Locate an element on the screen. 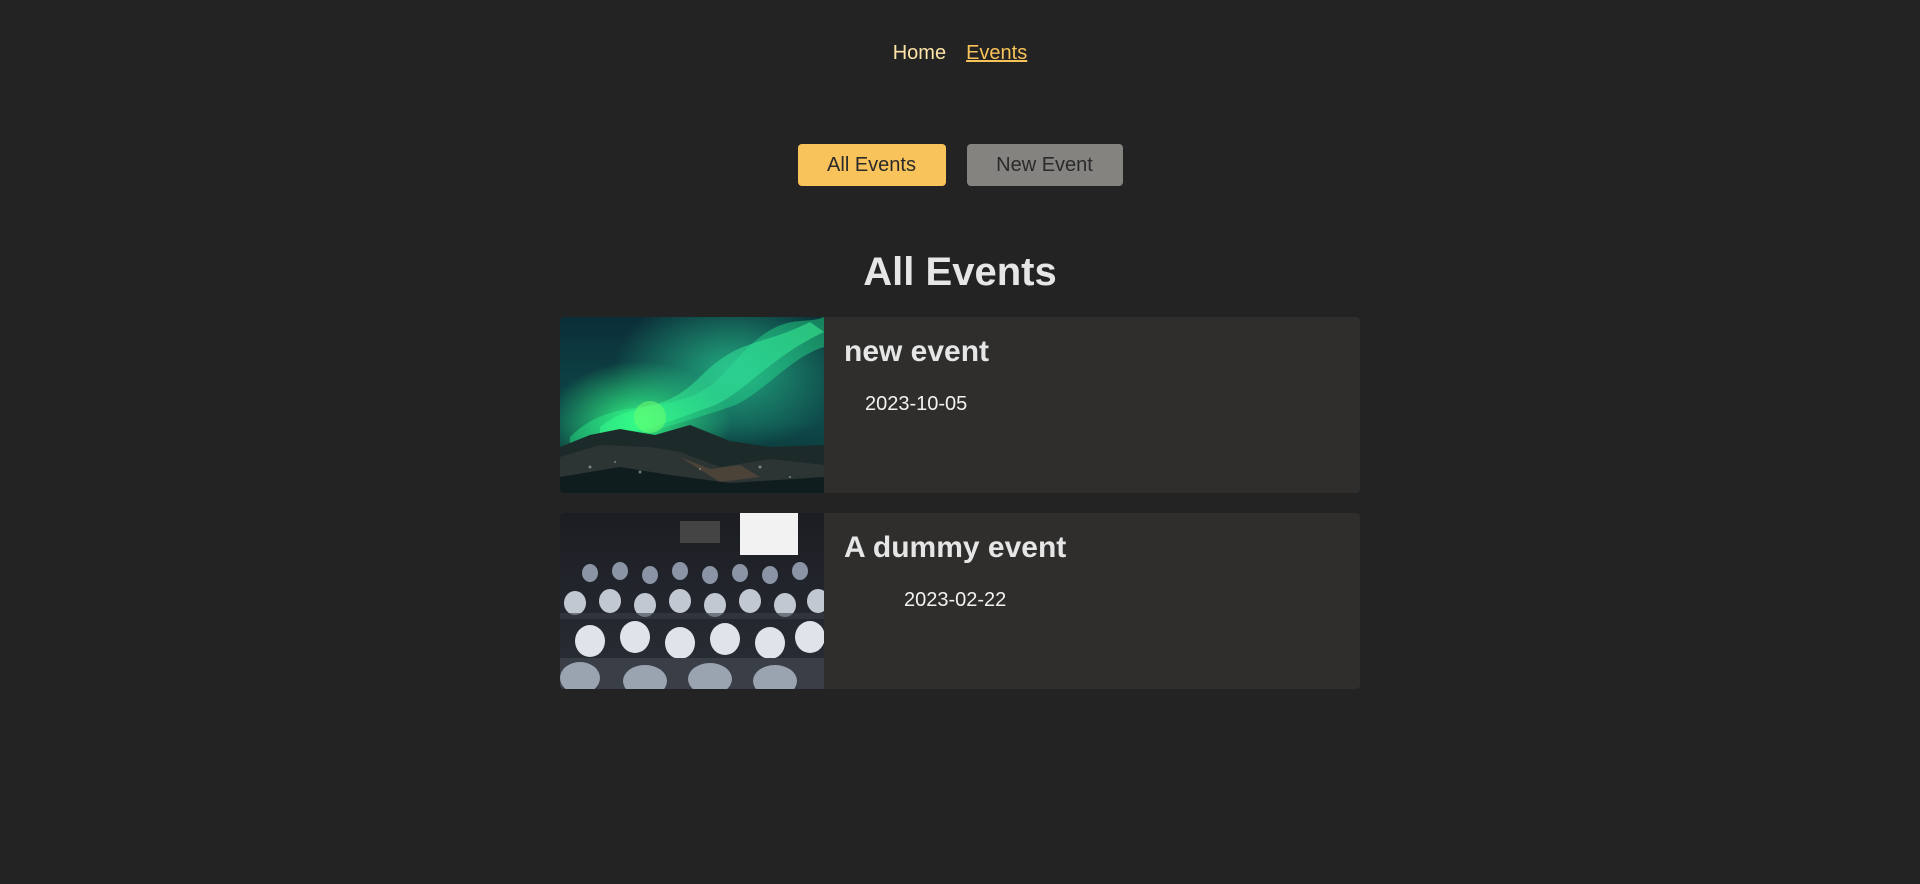 This screenshot has width=1920, height=884. event-image-audience is located at coordinates (692, 601).